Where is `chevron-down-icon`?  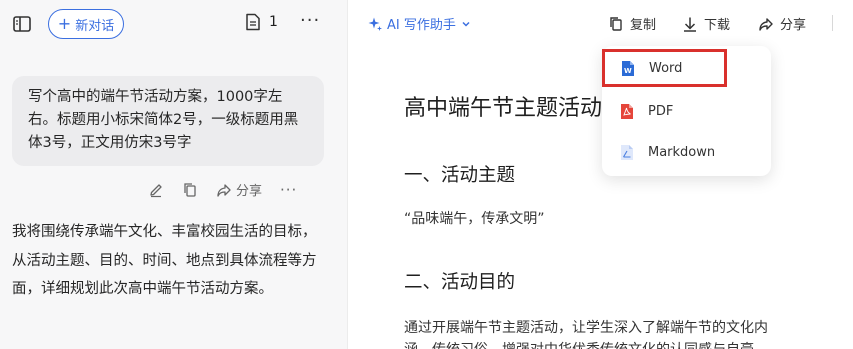 chevron-down-icon is located at coordinates (466, 24).